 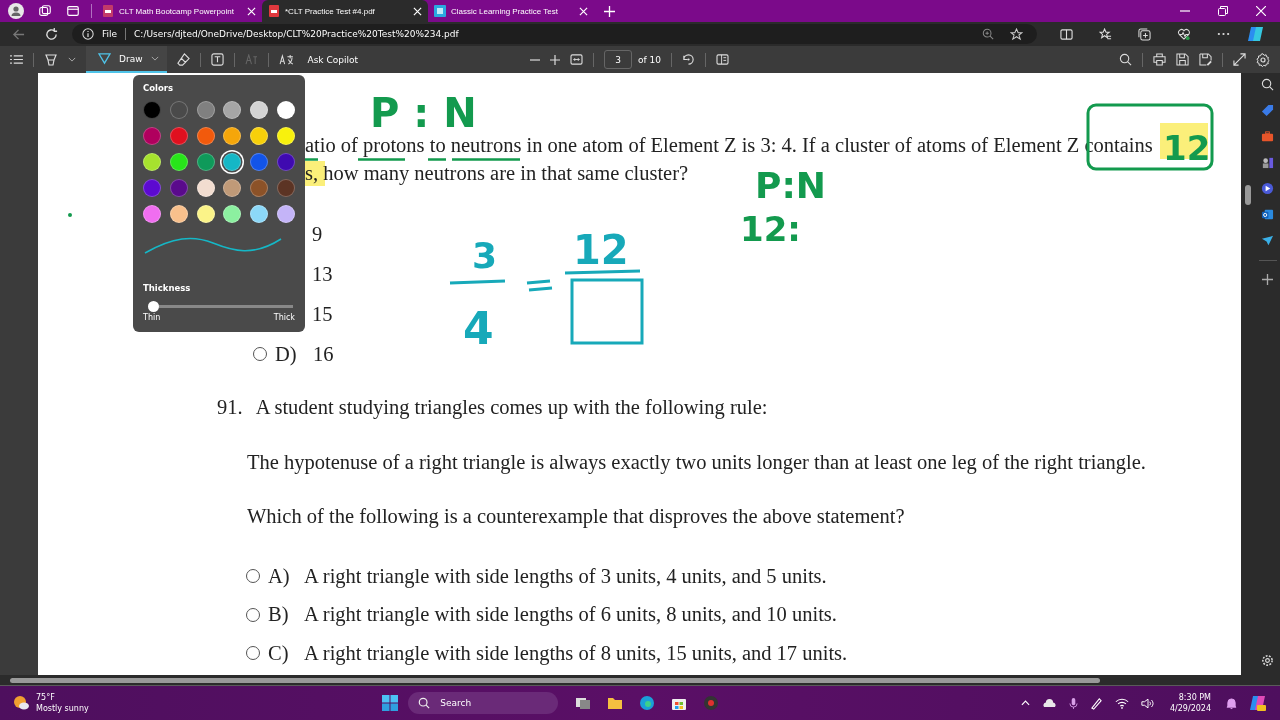 What do you see at coordinates (647, 703) in the screenshot?
I see `browser-icon` at bounding box center [647, 703].